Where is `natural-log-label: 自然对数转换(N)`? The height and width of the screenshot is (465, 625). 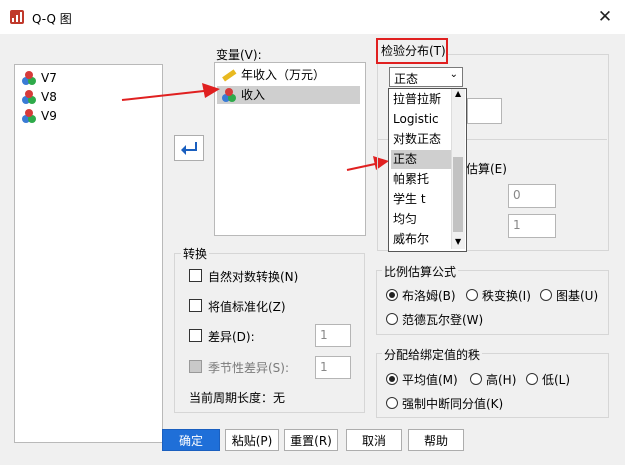
natural-log-label: 自然对数转换(N) is located at coordinates (253, 277).